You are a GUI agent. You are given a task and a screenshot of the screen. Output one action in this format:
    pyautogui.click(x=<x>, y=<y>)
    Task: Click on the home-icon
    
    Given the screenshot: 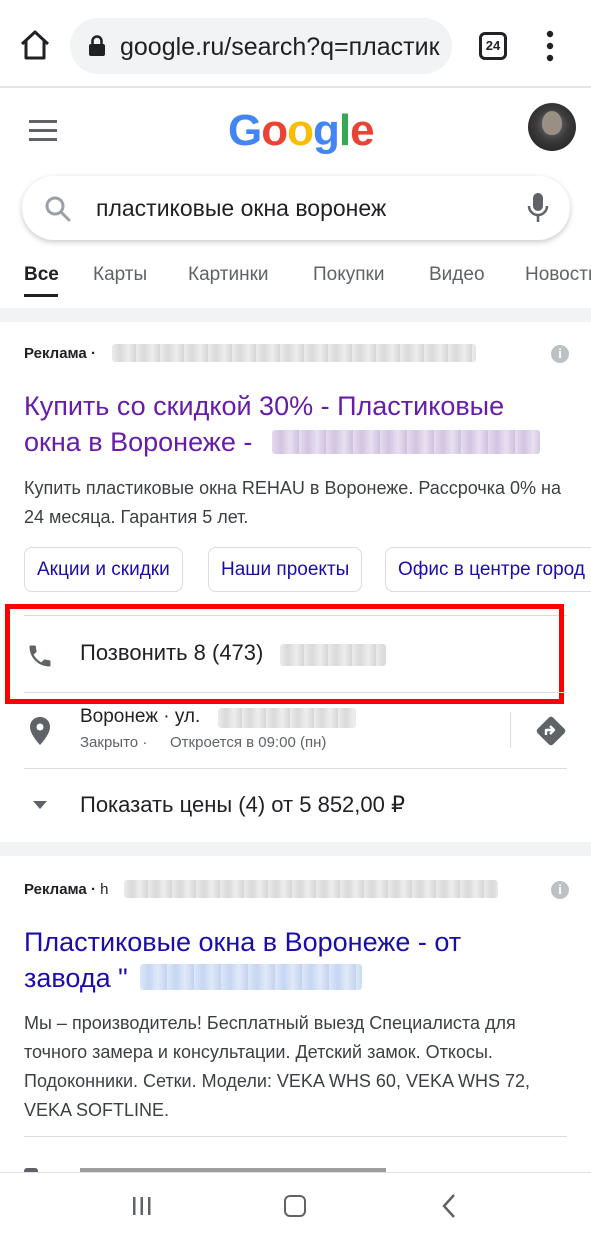 What is the action you would take?
    pyautogui.click(x=35, y=45)
    